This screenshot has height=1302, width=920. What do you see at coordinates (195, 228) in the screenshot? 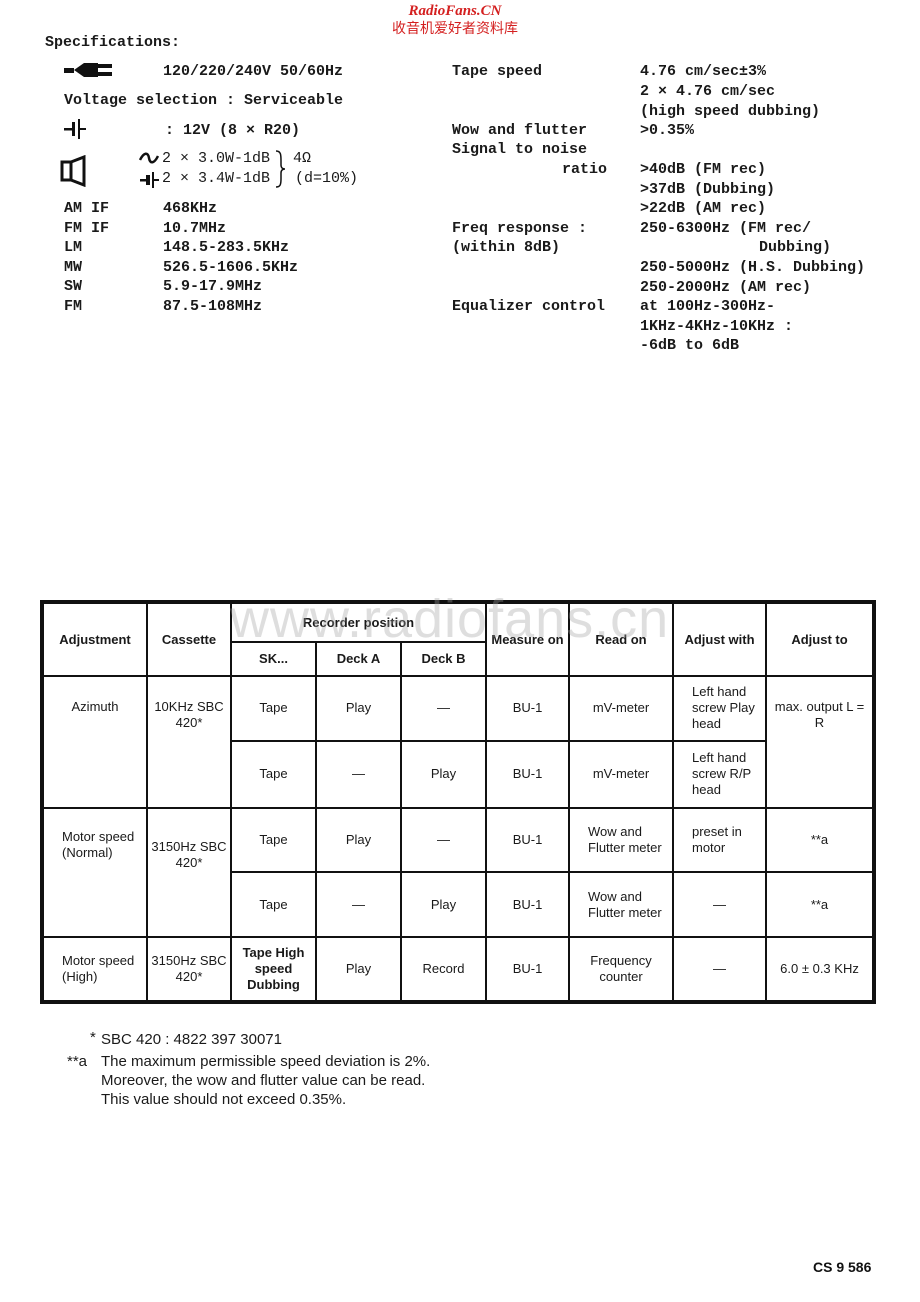
I see `band-value: 10.7MHz` at bounding box center [195, 228].